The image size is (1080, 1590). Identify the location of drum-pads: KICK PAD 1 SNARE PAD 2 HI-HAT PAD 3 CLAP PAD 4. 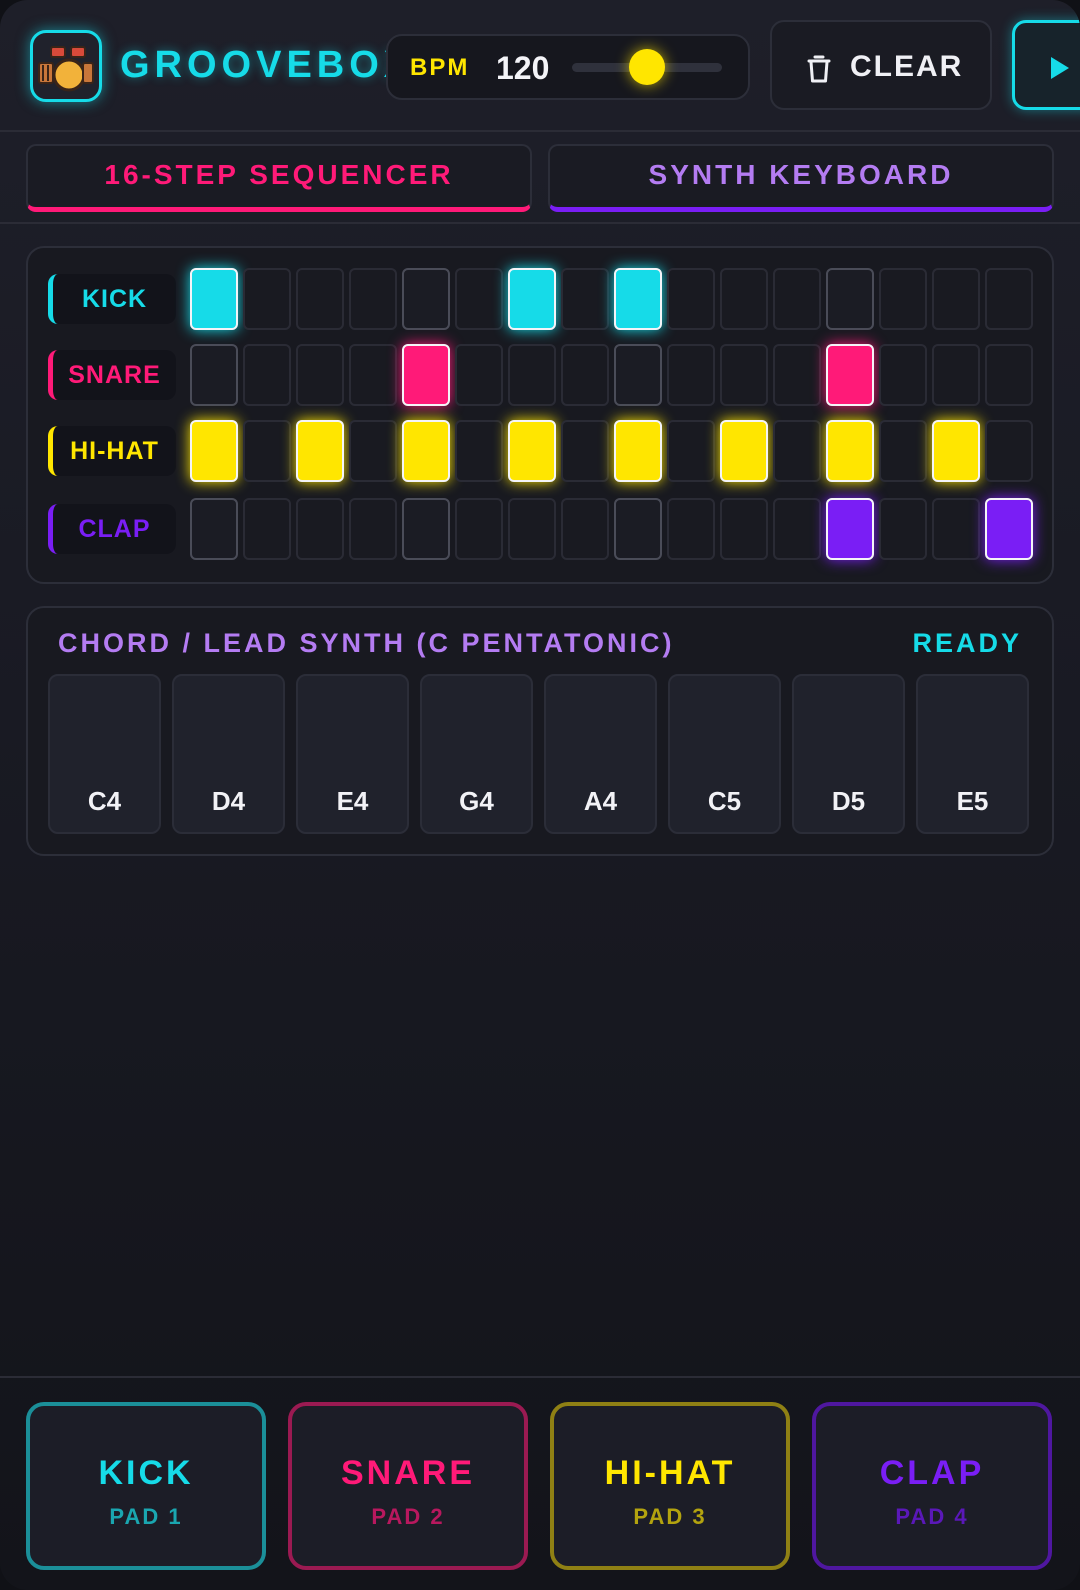
(540, 1483).